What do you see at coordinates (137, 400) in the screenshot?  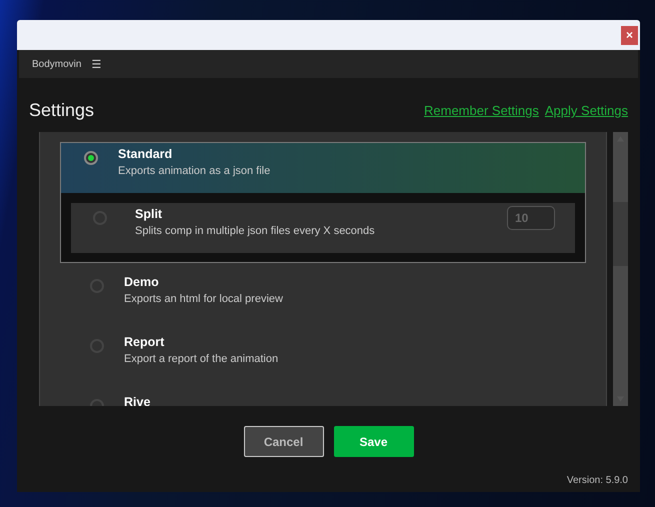 I see `option-title: Rive` at bounding box center [137, 400].